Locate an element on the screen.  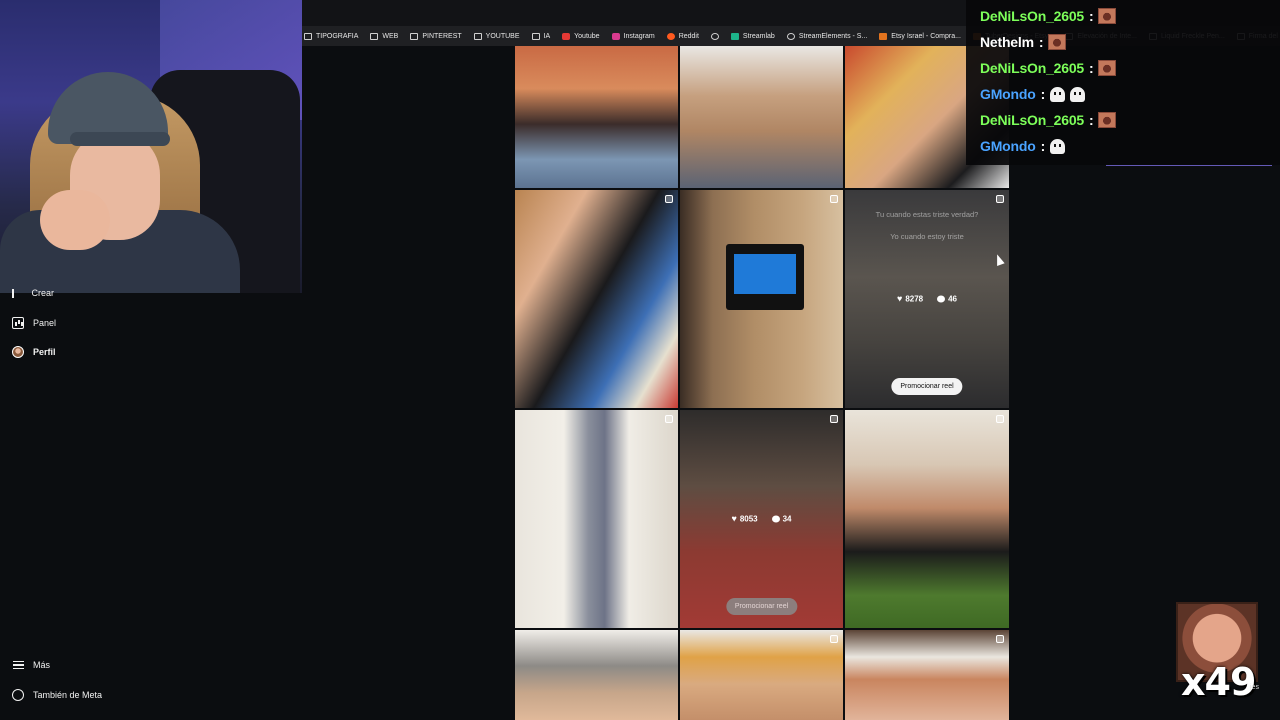
bookmark-label: IA is located at coordinates (547, 36).